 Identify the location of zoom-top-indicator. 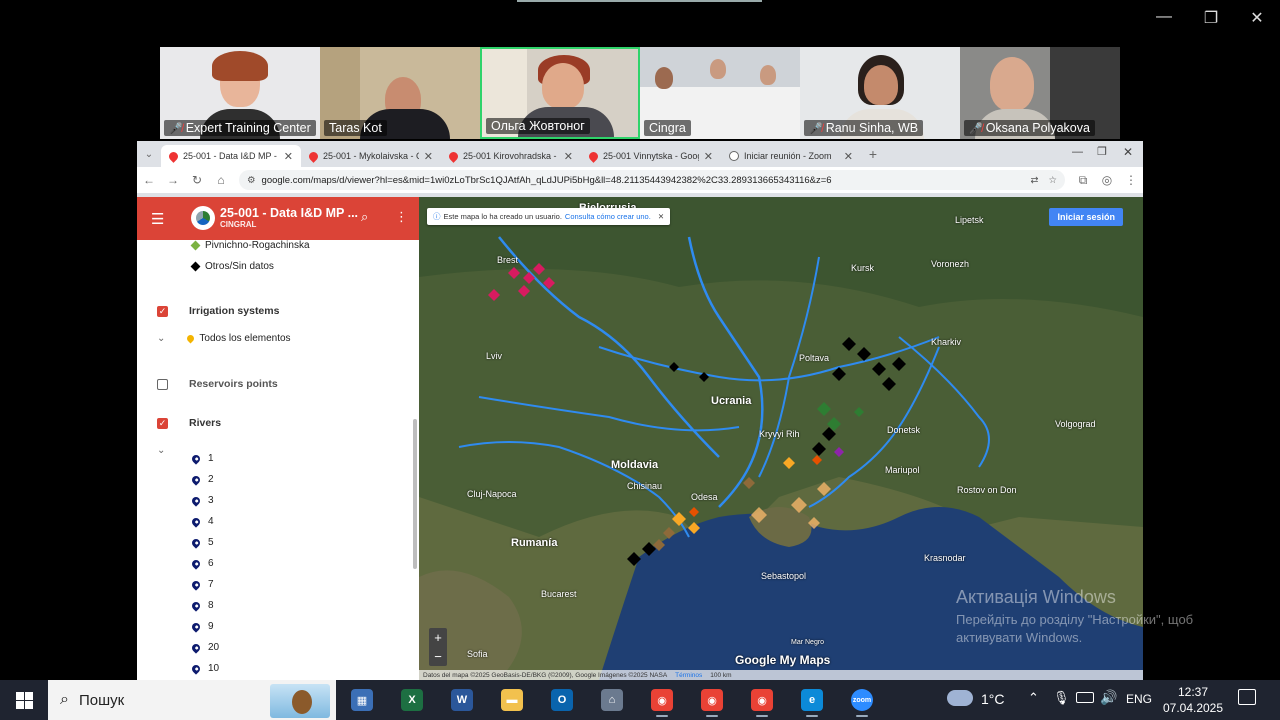
(639, 1).